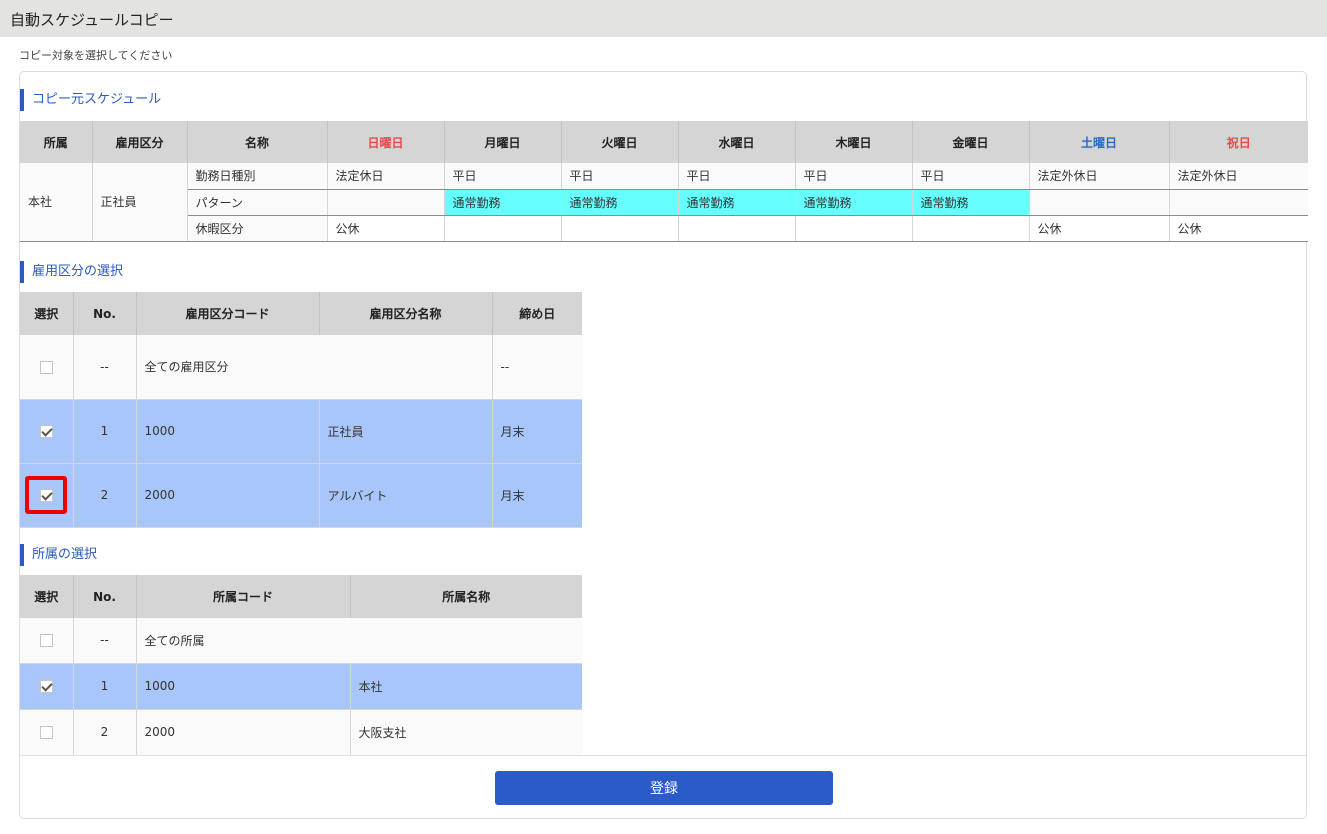 This screenshot has height=834, width=1327. Describe the element at coordinates (140, 202) in the screenshot. I see `employment-cell: 正社員` at that location.